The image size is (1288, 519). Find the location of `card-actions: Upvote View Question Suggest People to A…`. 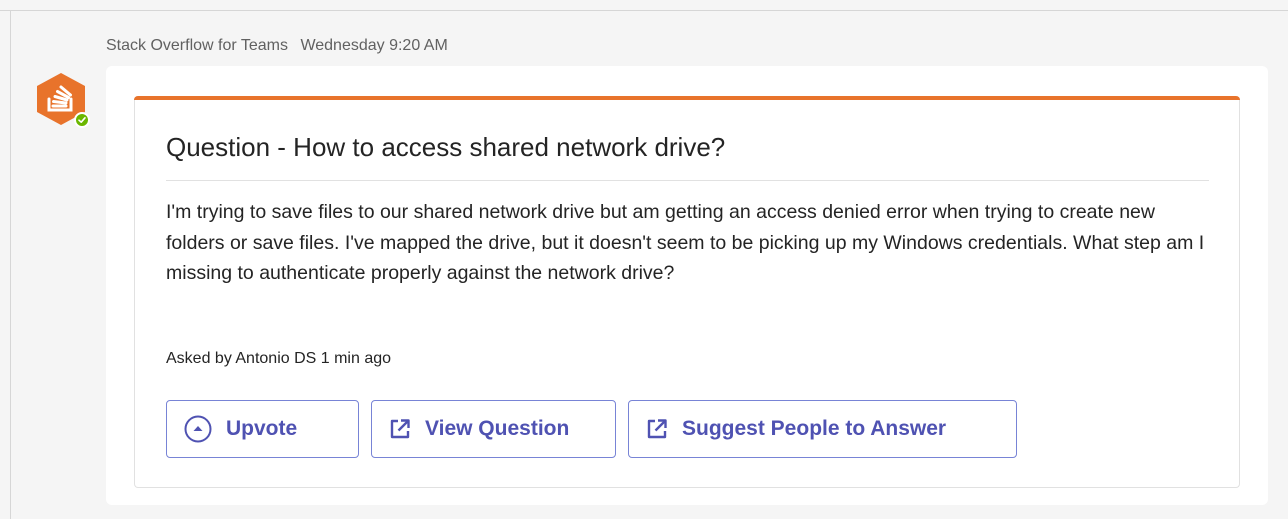

card-actions: Upvote View Question Suggest People to A… is located at coordinates (591, 429).